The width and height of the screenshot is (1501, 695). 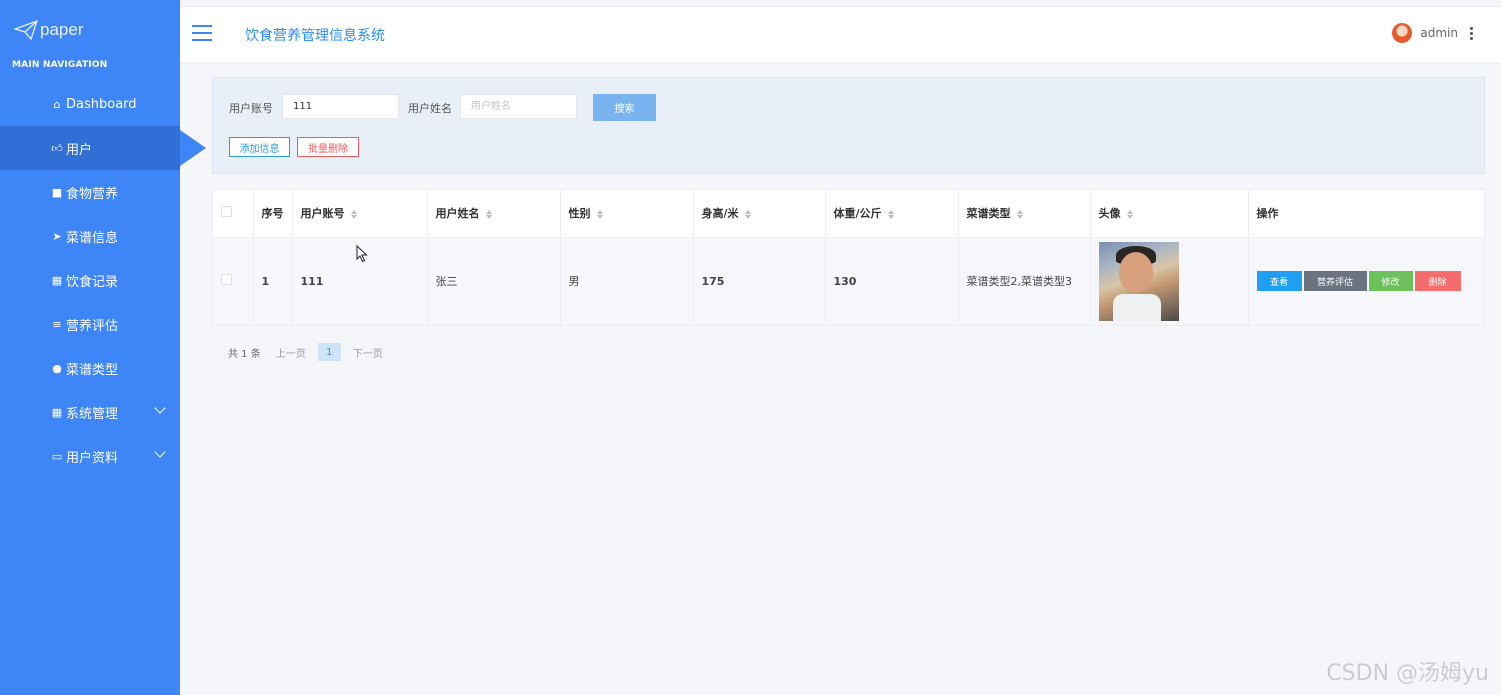 I want to click on col-weight: 体重/公斤, so click(x=892, y=214).